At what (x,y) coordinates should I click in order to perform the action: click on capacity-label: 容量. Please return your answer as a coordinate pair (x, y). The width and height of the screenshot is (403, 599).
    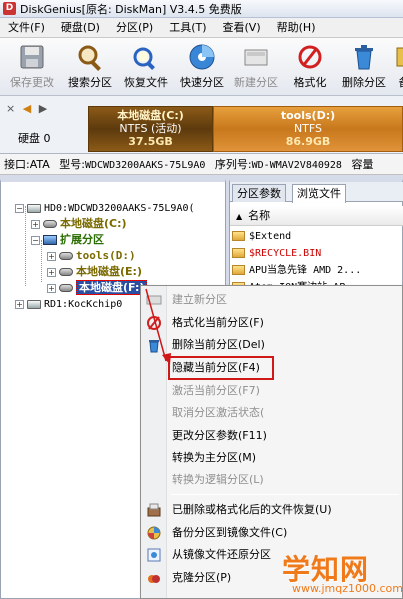
    Looking at the image, I should click on (362, 164).